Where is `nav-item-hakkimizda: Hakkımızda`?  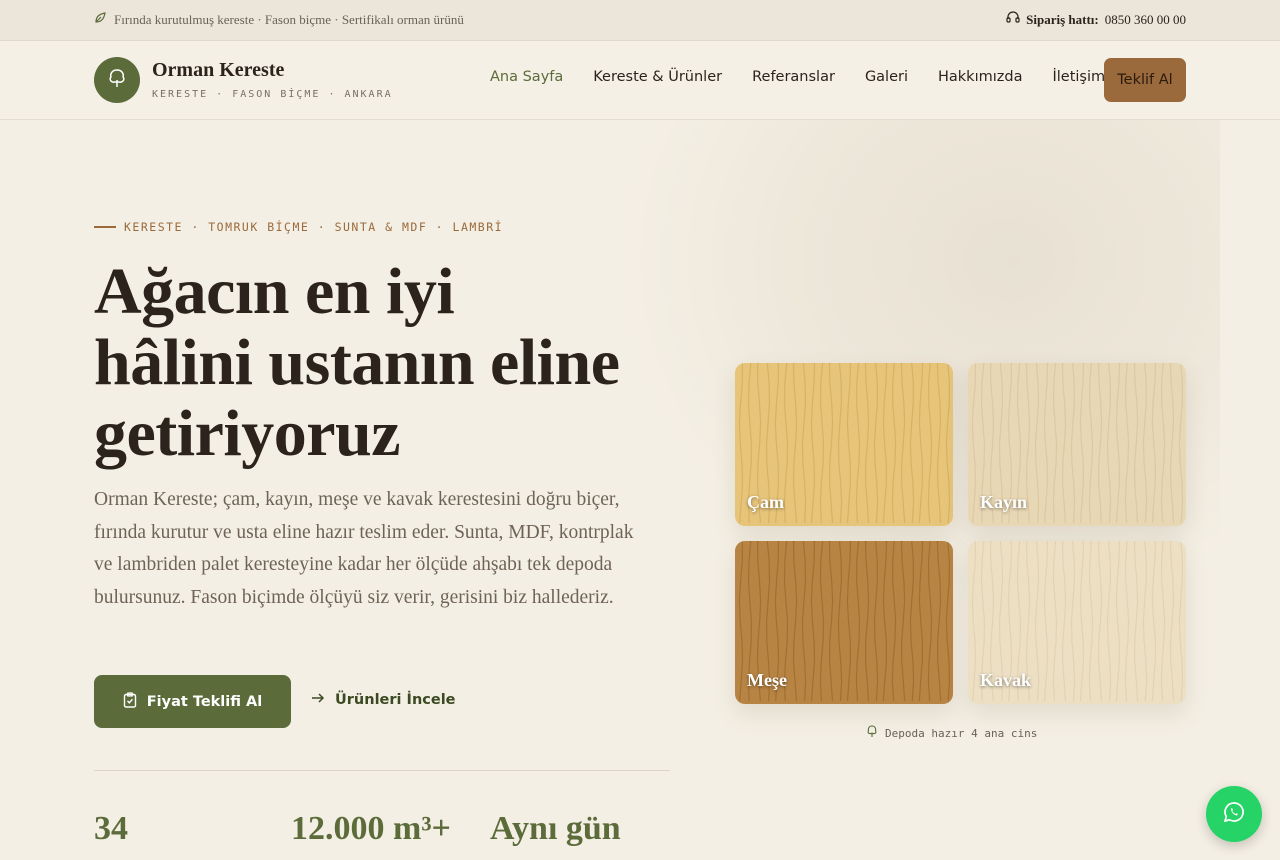 nav-item-hakkimizda: Hakkımızda is located at coordinates (980, 77).